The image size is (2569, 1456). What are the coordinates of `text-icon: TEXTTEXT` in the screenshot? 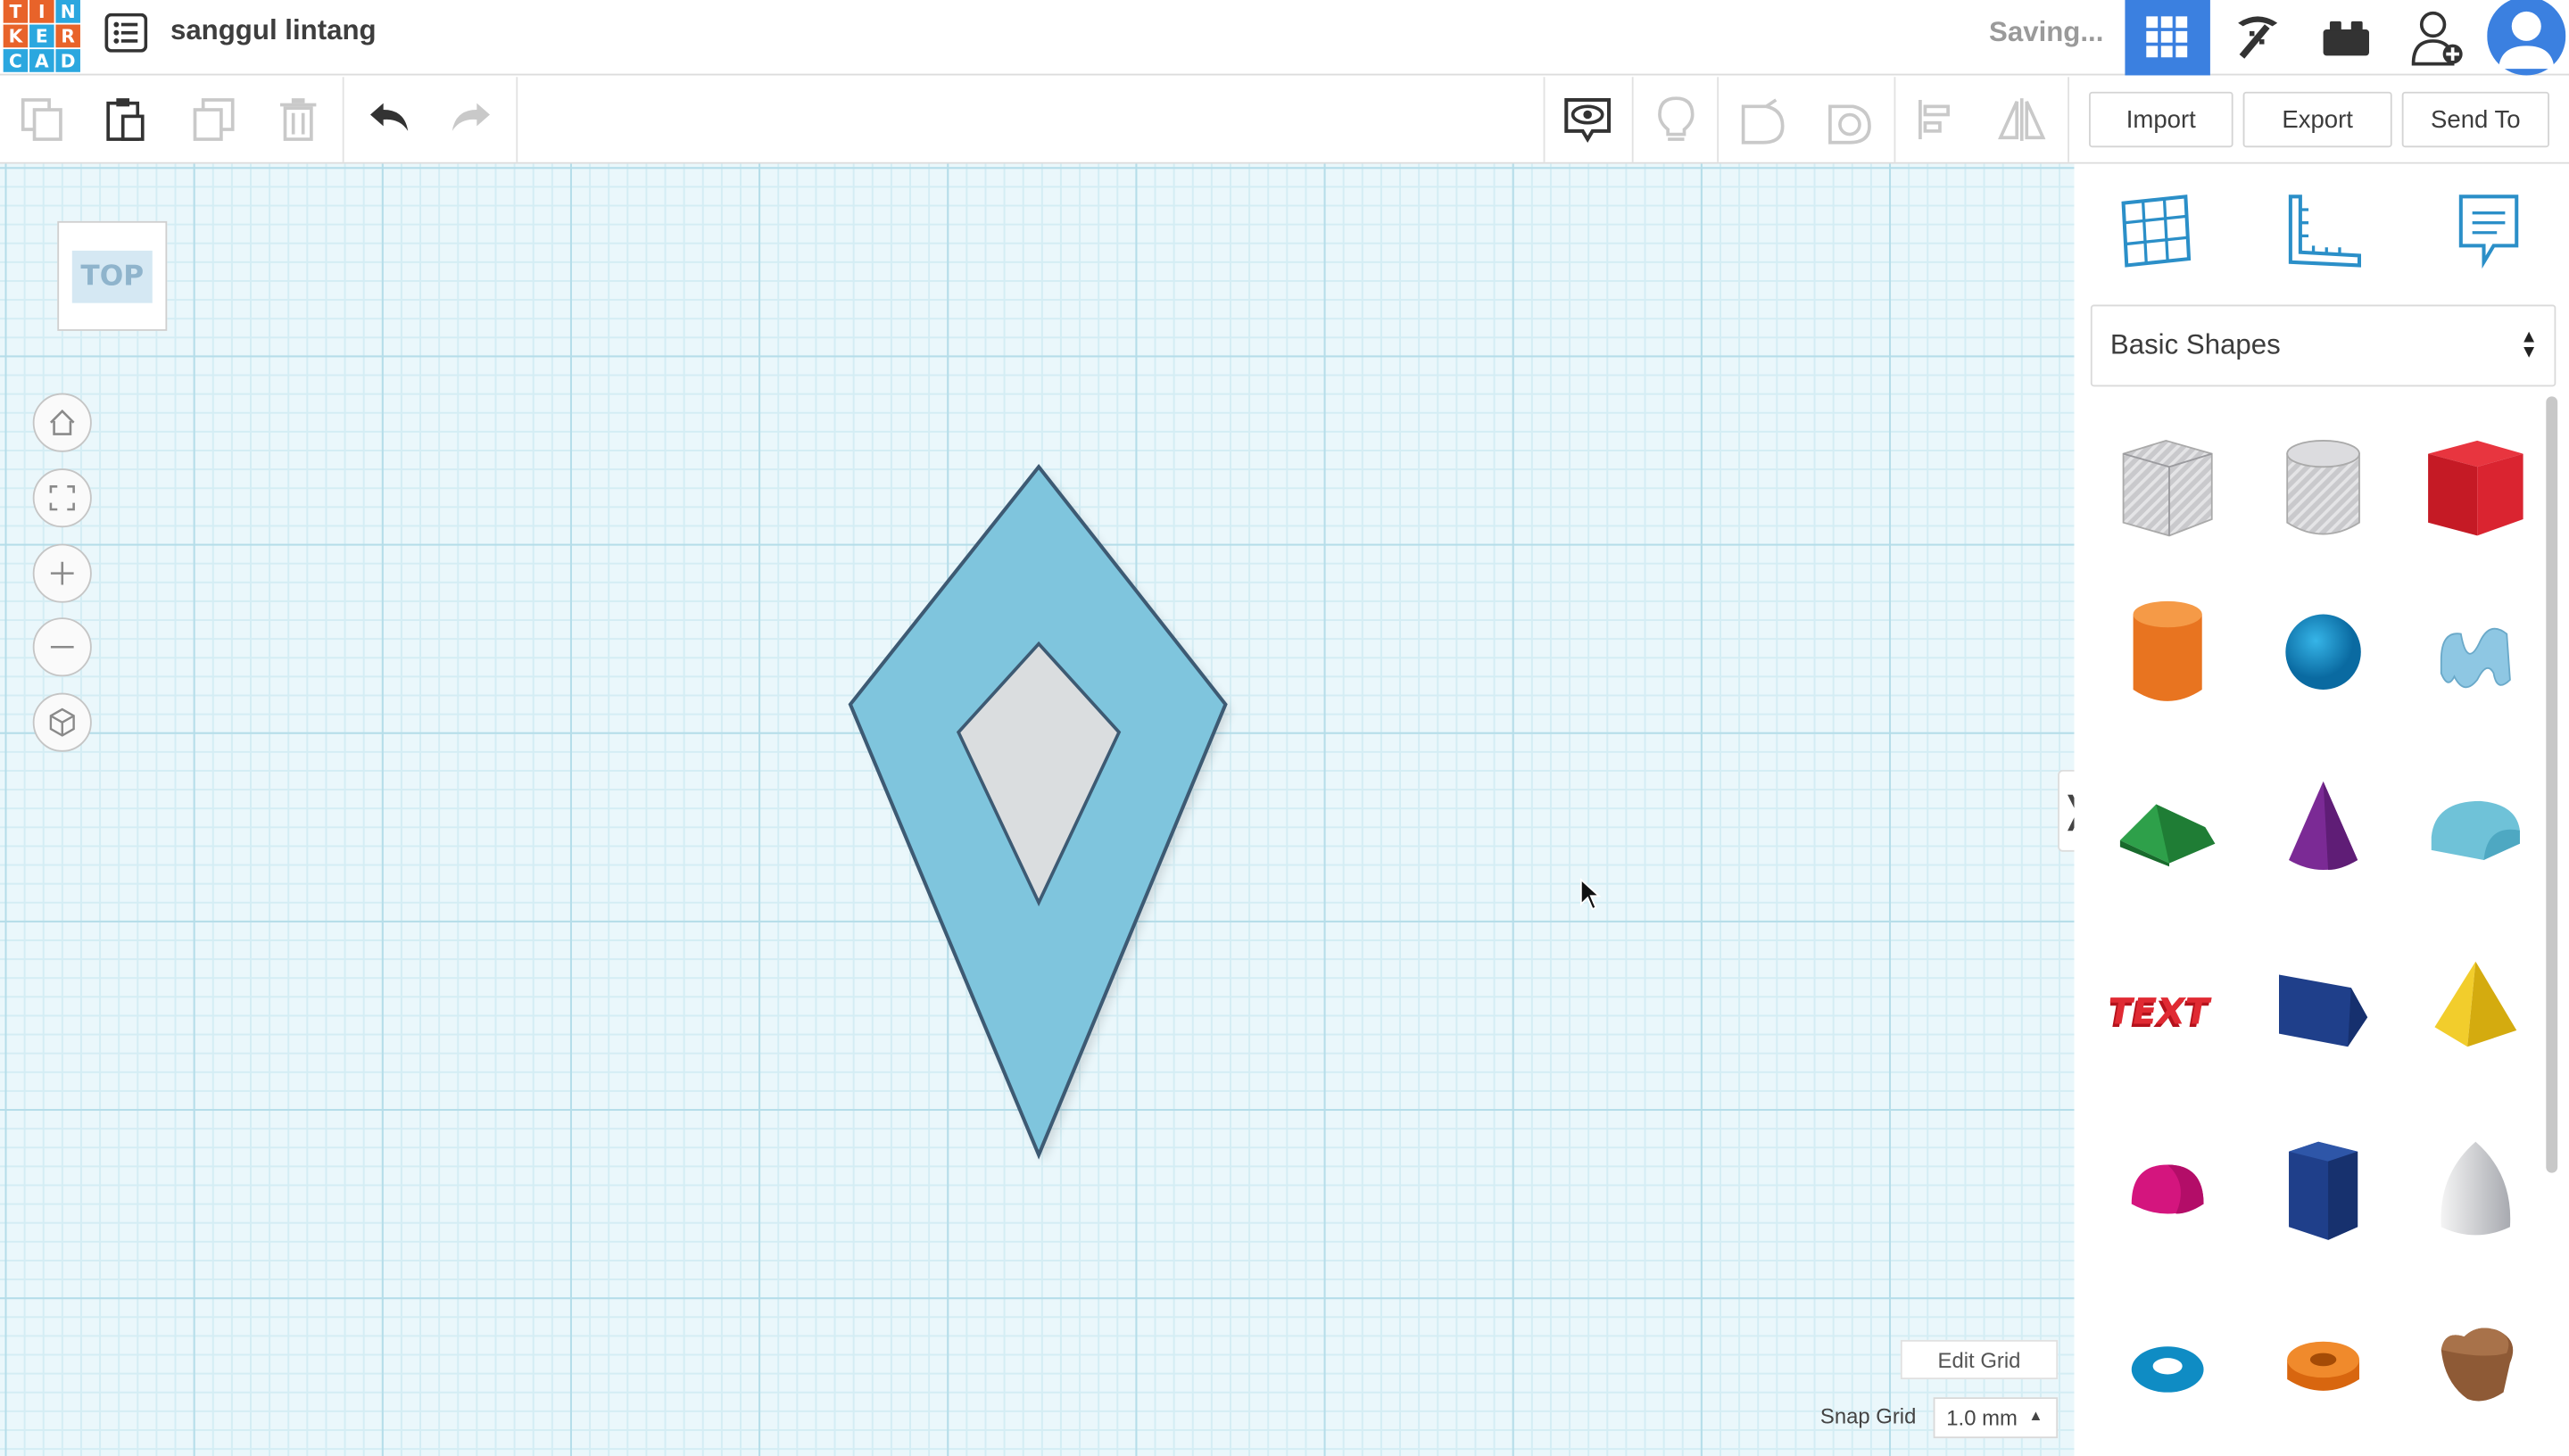 It's located at (2162, 1013).